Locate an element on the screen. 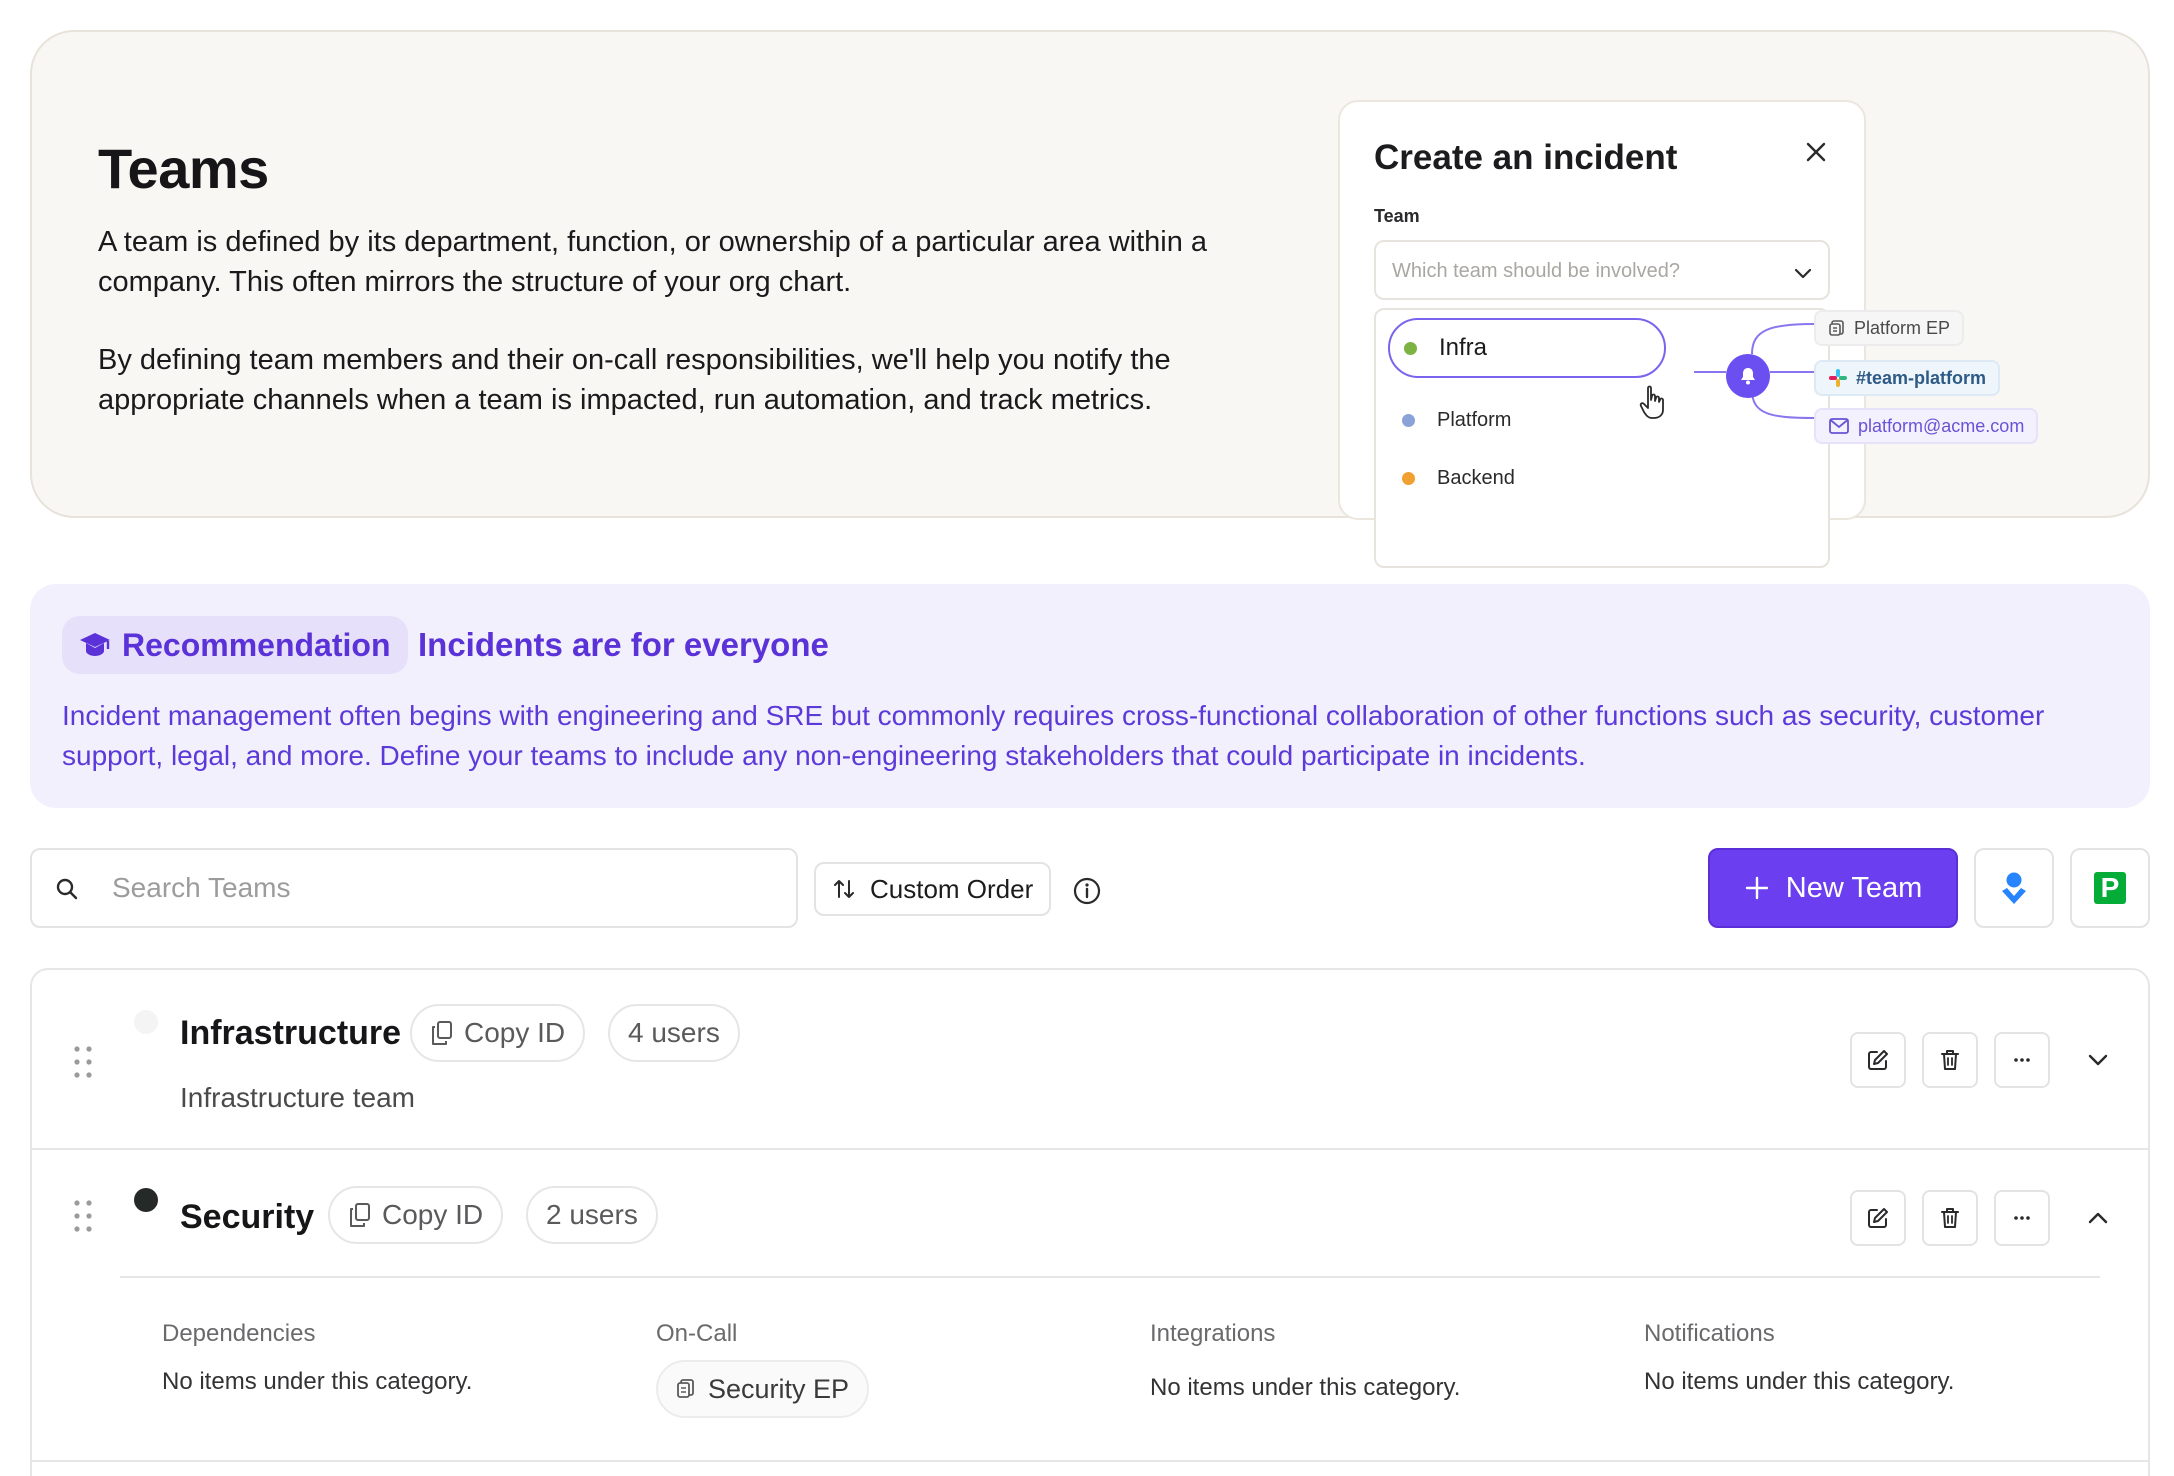 Image resolution: width=2174 pixels, height=1476 pixels. info-icon is located at coordinates (1087, 891).